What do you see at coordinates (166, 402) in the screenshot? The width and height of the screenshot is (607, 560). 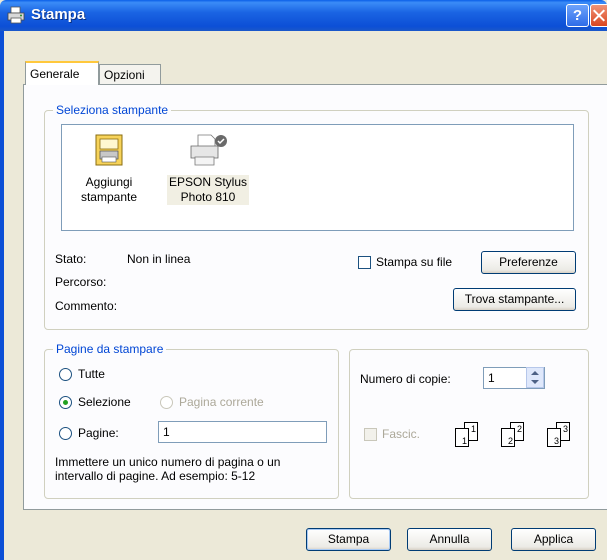 I see `radio-current-page` at bounding box center [166, 402].